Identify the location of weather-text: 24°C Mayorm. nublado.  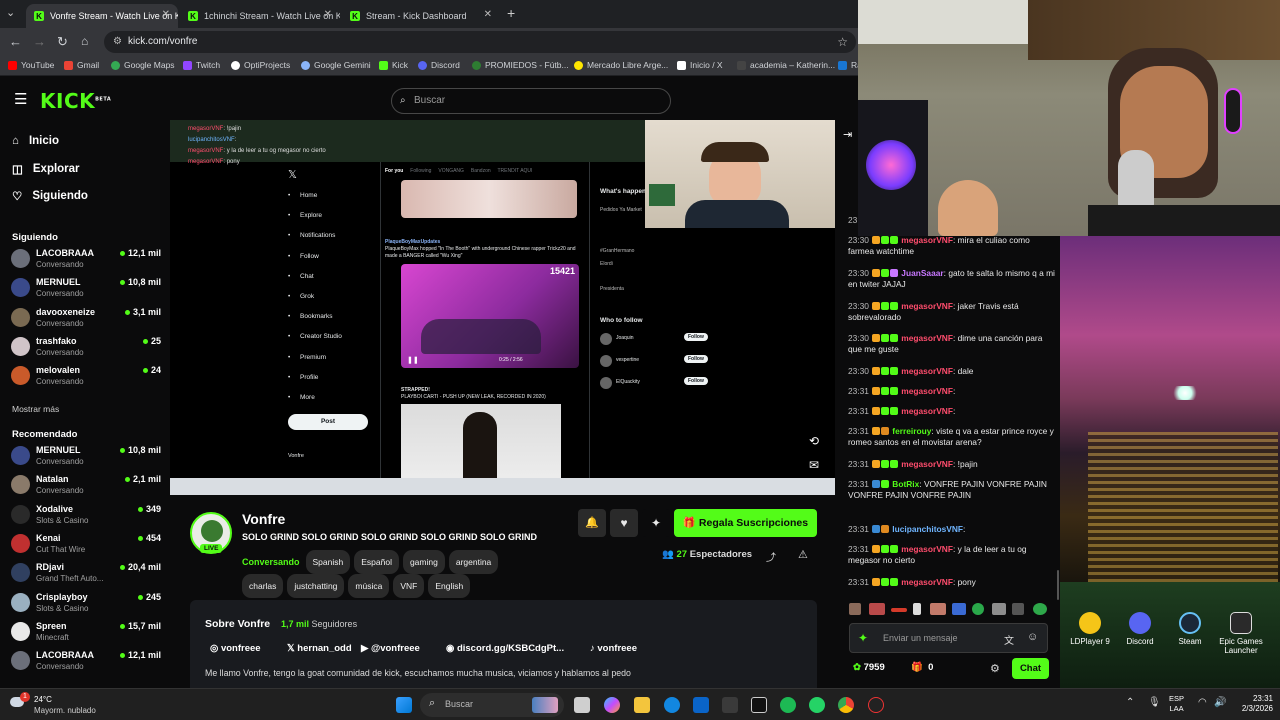
(65, 705).